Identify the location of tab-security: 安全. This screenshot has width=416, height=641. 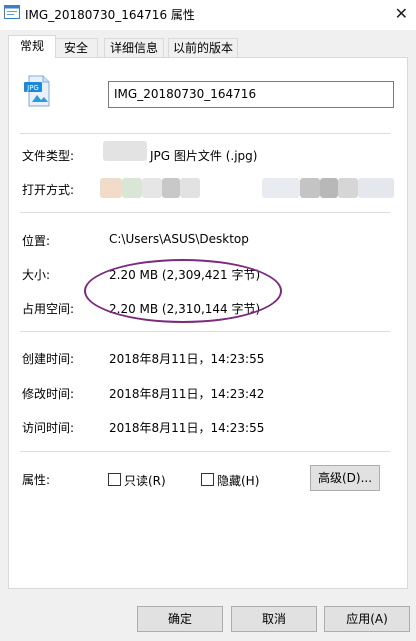
(76, 47).